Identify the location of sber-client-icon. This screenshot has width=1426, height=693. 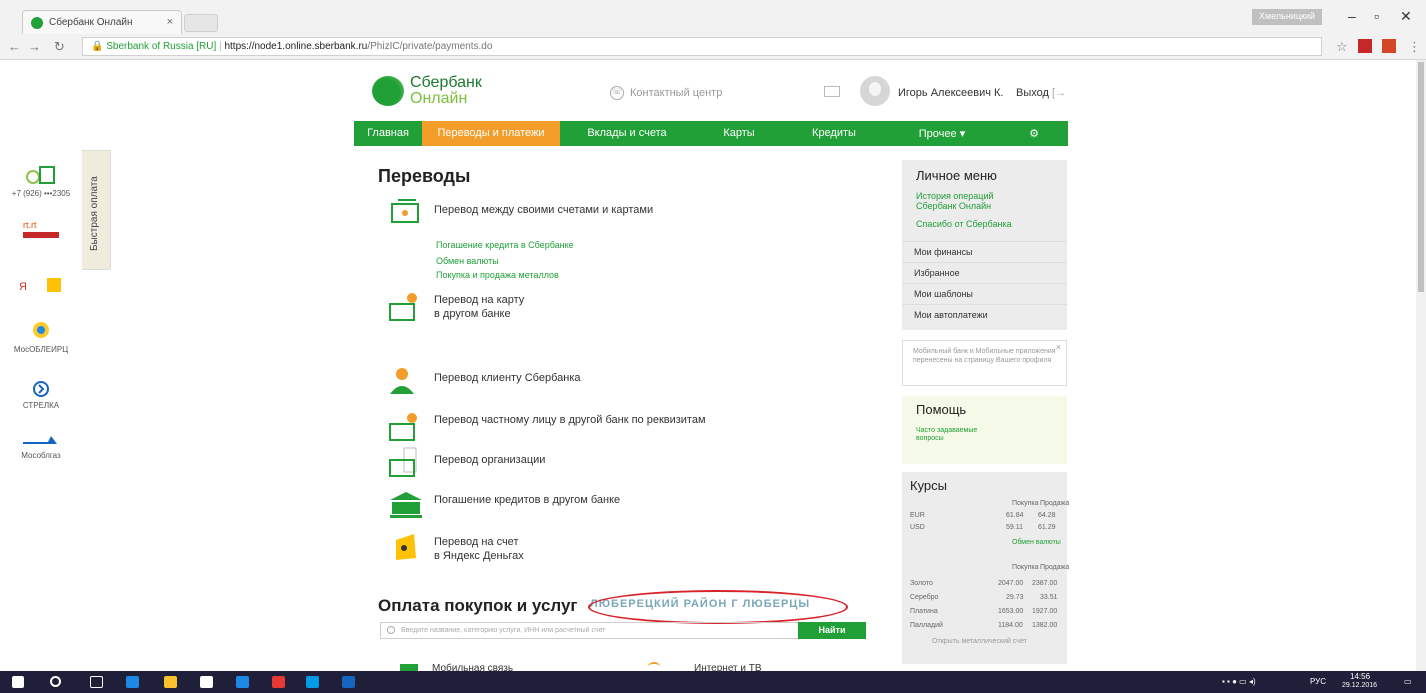
(402, 381).